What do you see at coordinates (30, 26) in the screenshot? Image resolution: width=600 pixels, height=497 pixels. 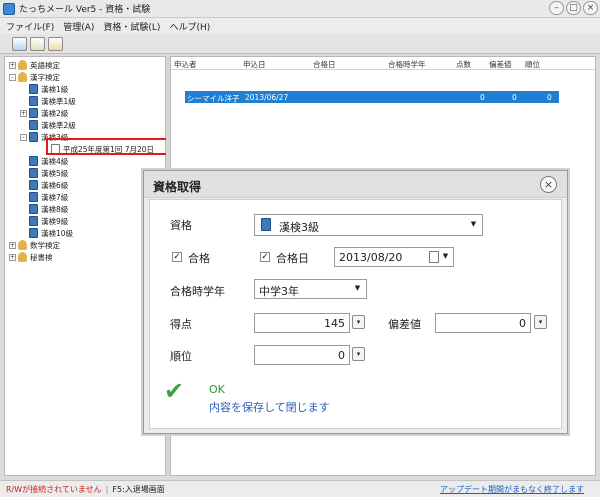 I see `menu-file: ファイル(F)` at bounding box center [30, 26].